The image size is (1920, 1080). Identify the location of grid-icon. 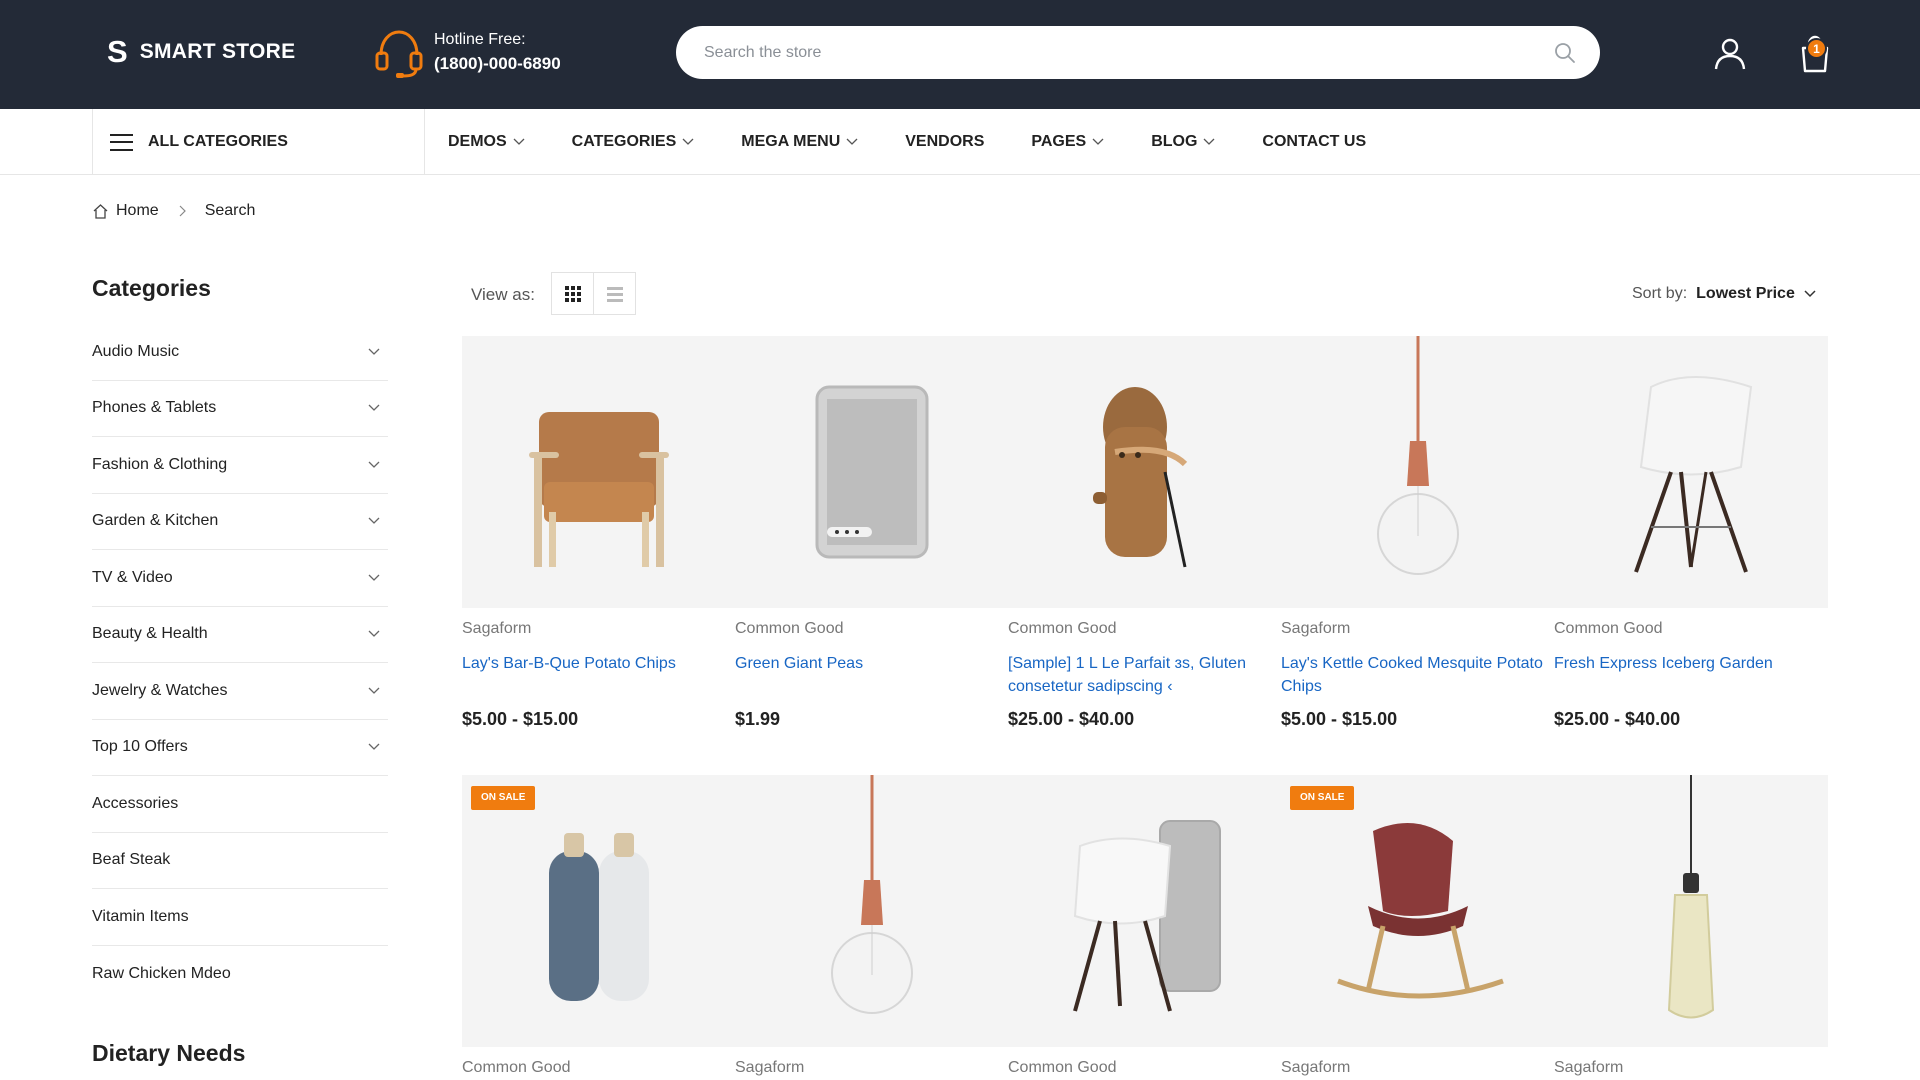
(572, 293).